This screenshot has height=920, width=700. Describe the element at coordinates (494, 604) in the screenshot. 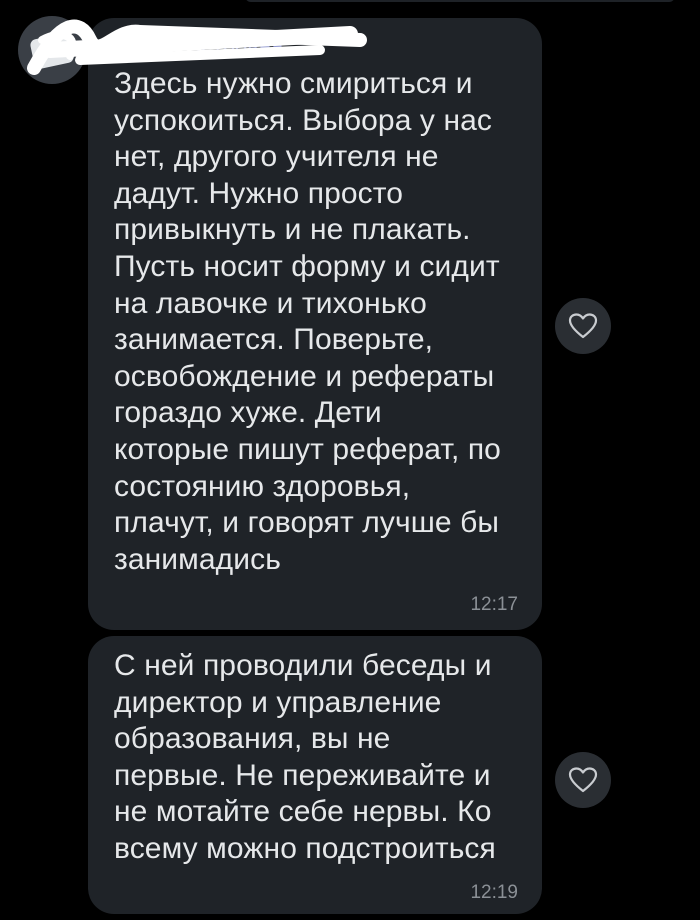

I see `message-time: 12:17` at that location.